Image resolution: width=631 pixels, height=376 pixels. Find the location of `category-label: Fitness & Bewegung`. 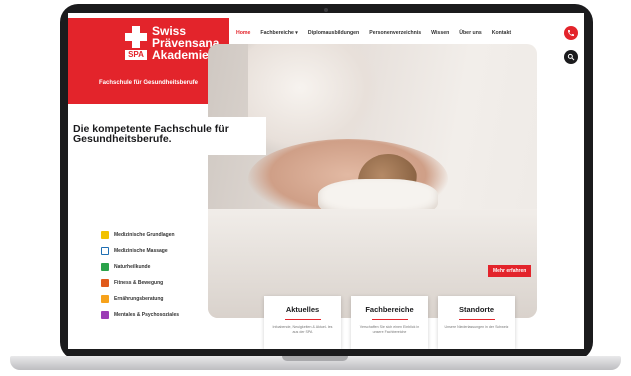

category-label: Fitness & Bewegung is located at coordinates (139, 283).